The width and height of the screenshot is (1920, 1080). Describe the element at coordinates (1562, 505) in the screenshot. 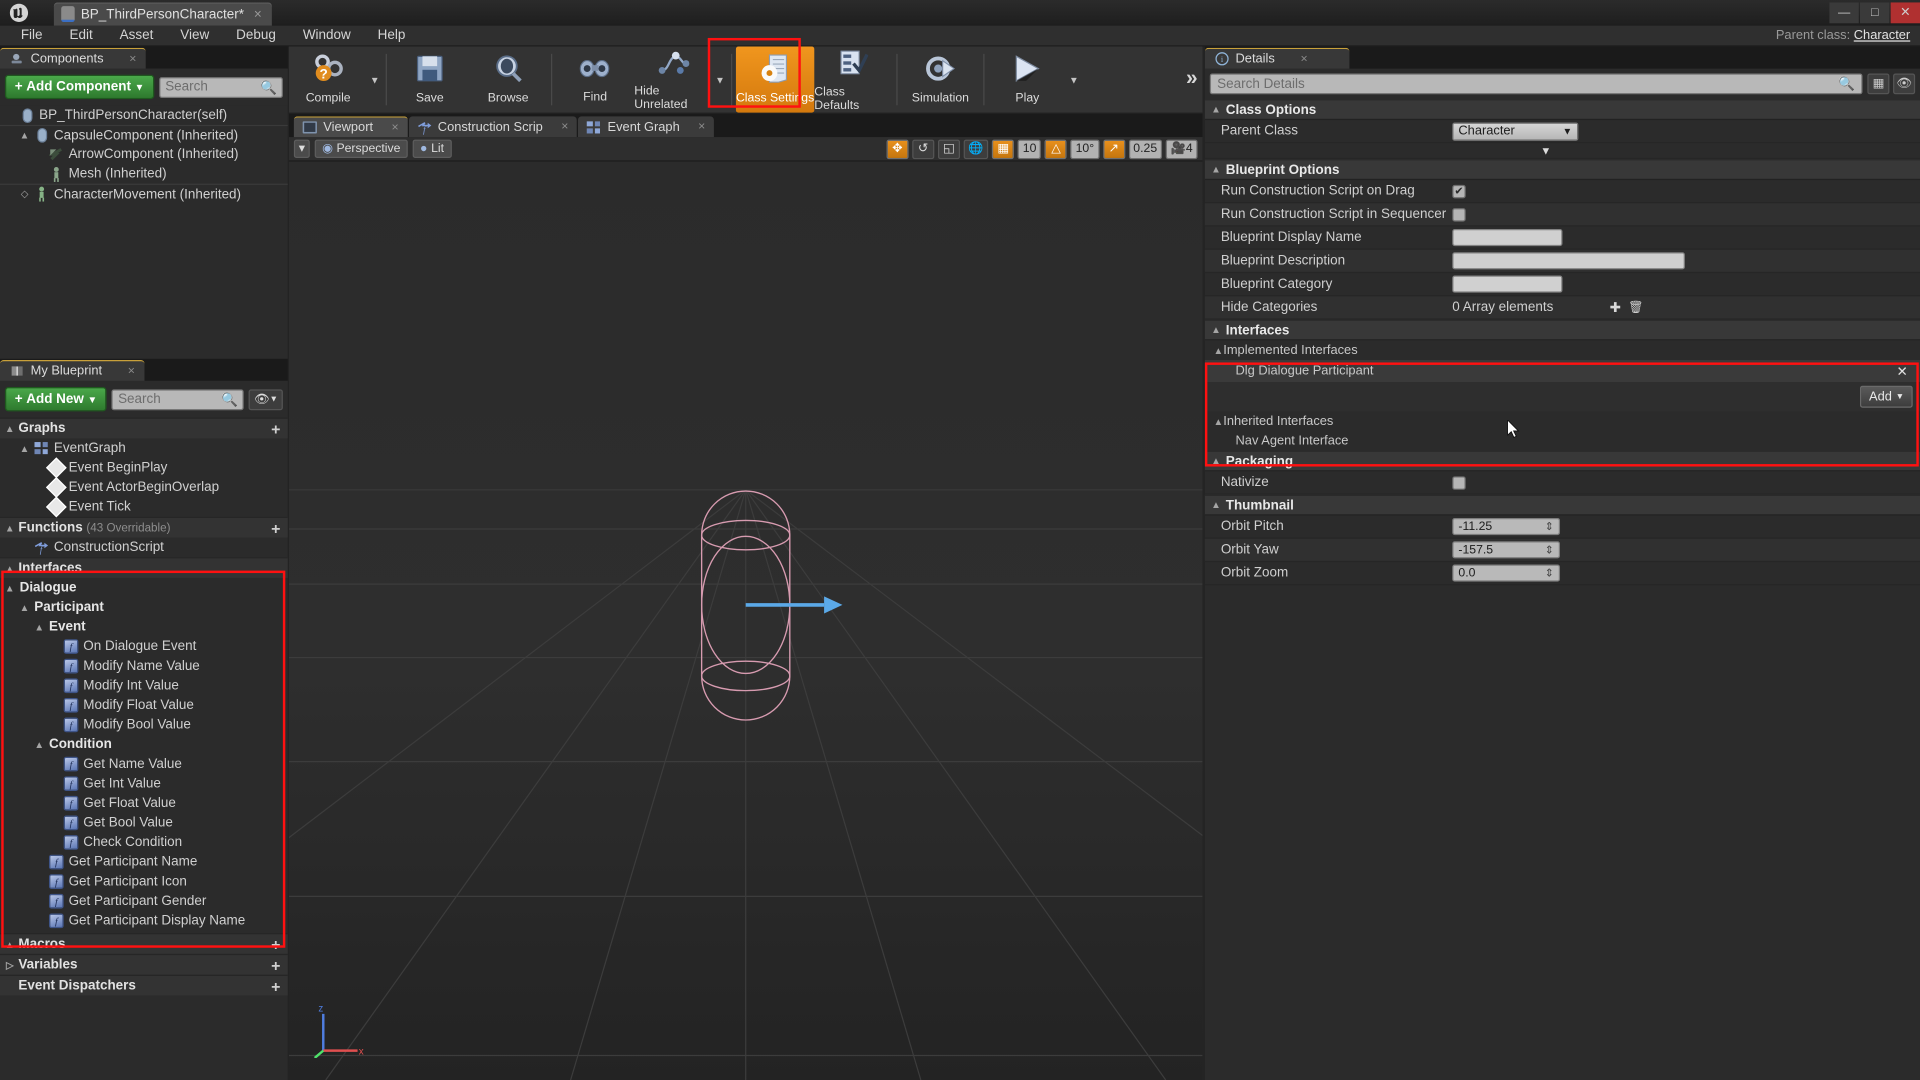

I see `details-category-thumbnail: ▲ Thumbnail` at that location.